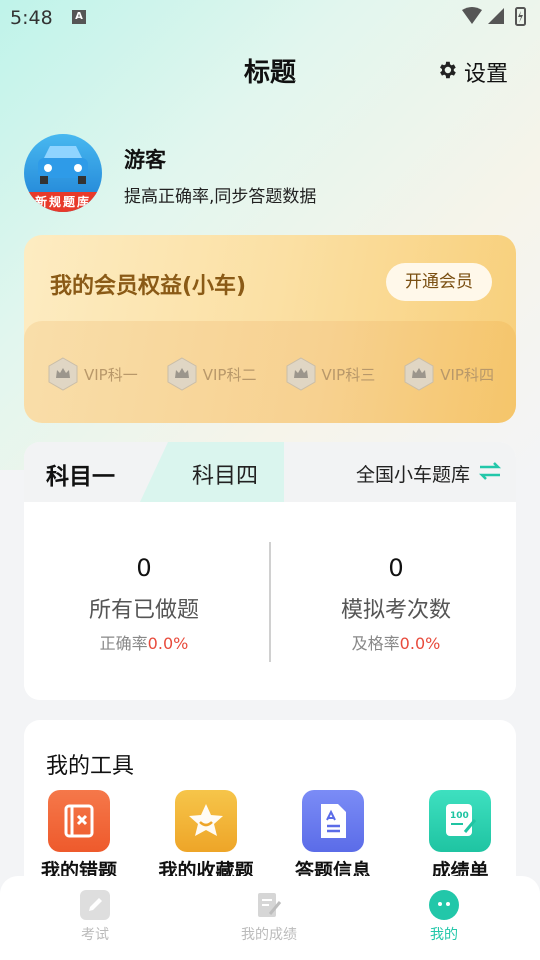  Describe the element at coordinates (271, 374) in the screenshot. I see `vip-items: VIP科一 VIP科二 VIP科三 VIP科四` at that location.